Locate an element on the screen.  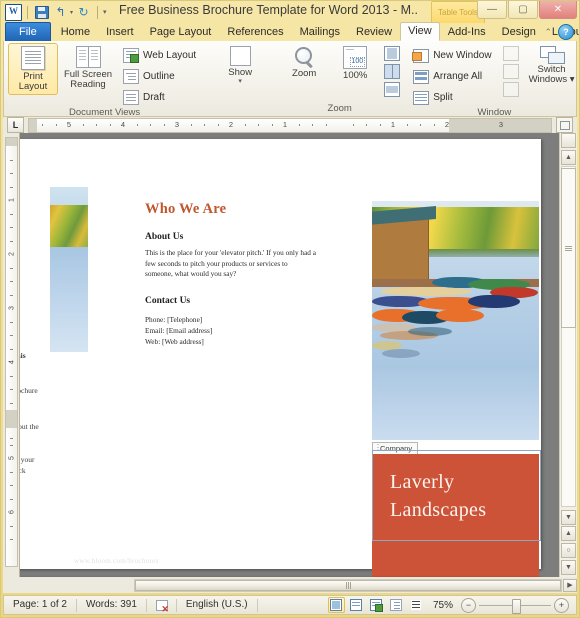
show-dropdown-icon: ▾ is located at coordinates (240, 81).